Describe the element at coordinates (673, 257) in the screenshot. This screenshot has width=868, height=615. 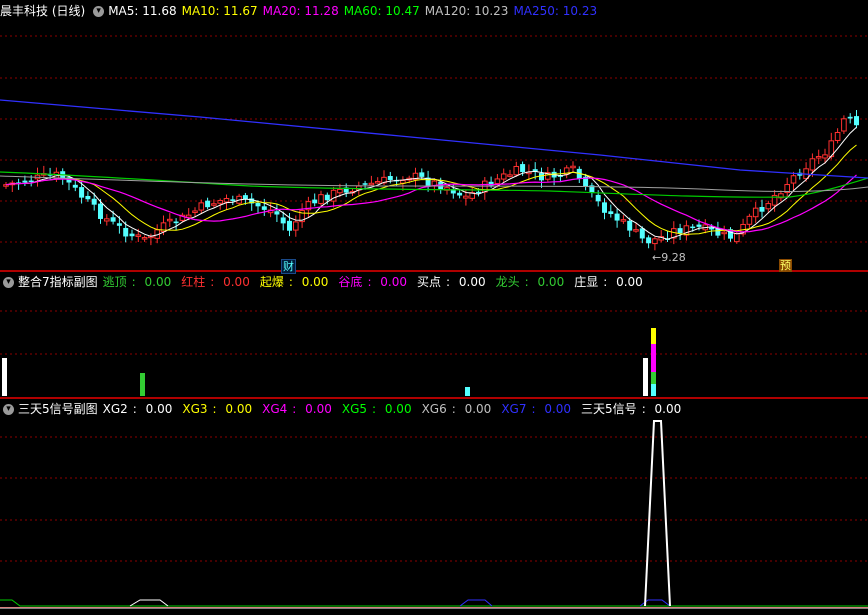
I see `low-price-value: 9.28` at that location.